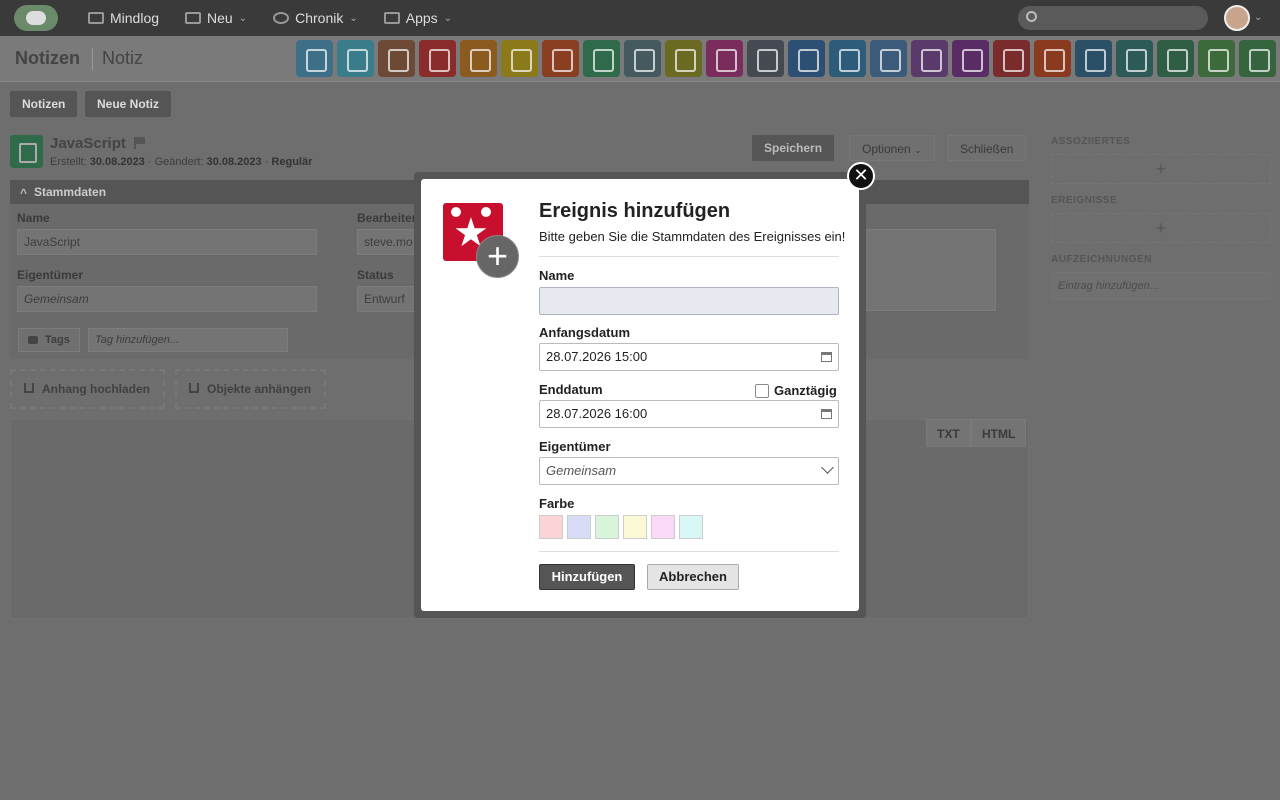 This screenshot has height=800, width=1280. What do you see at coordinates (683, 58) in the screenshot?
I see `documents-app-icon` at bounding box center [683, 58].